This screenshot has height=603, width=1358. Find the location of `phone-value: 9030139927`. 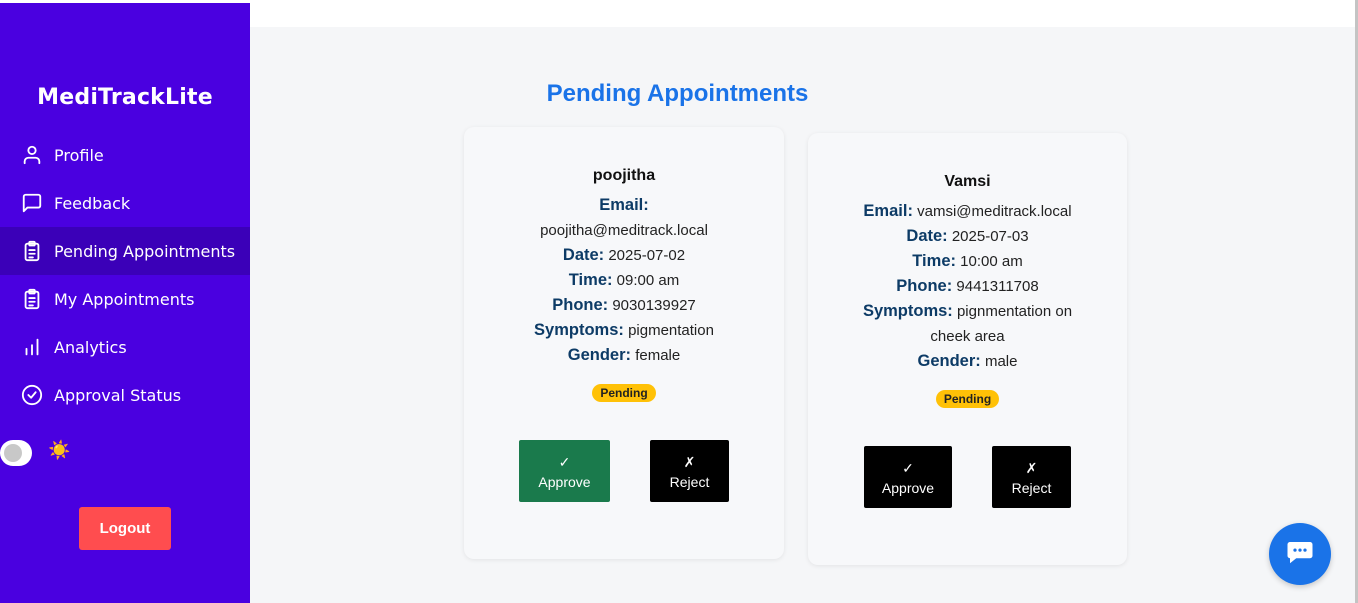

phone-value: 9030139927 is located at coordinates (654, 305).